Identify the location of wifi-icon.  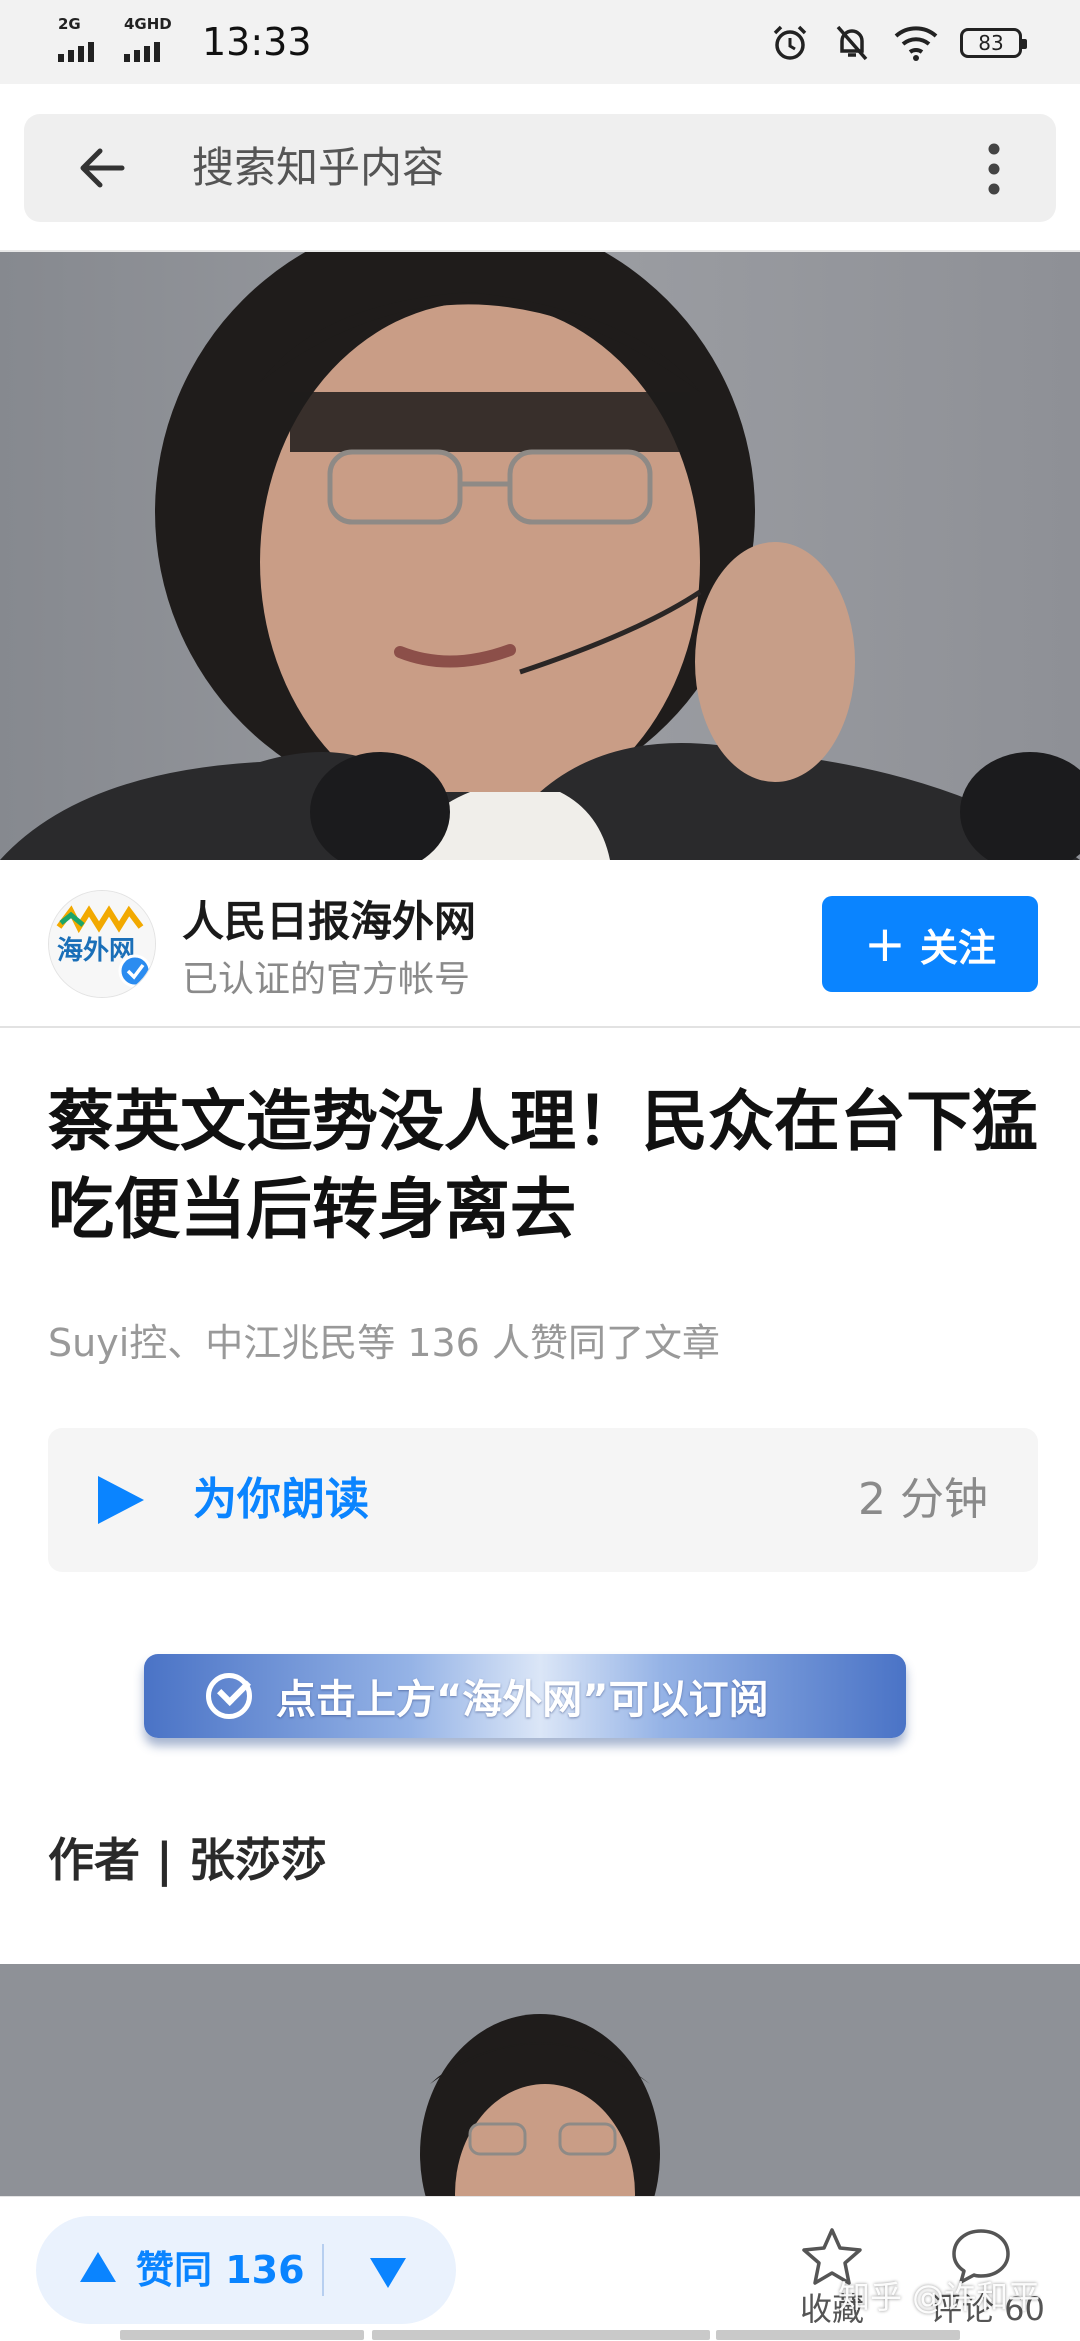
(916, 43).